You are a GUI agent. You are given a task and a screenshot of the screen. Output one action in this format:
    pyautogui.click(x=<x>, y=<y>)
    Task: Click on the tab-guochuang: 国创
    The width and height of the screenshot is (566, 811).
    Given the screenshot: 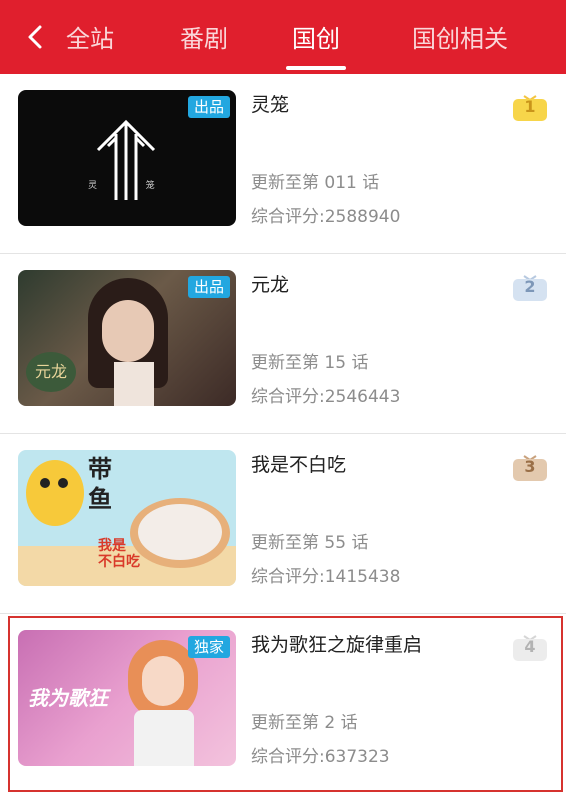 What is the action you would take?
    pyautogui.click(x=316, y=39)
    